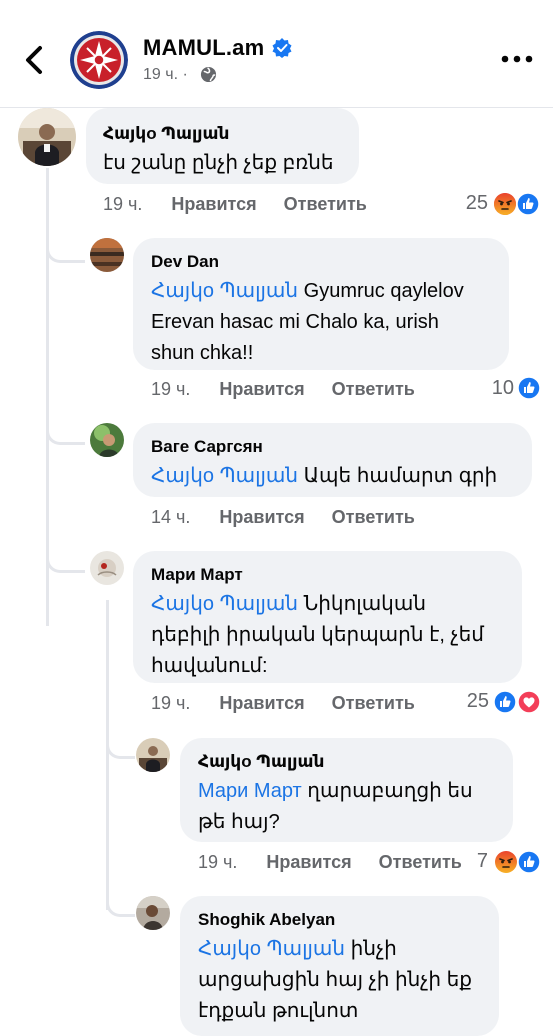 The width and height of the screenshot is (553, 1036). What do you see at coordinates (197, 575) in the screenshot?
I see `comment-author: Мари Март` at bounding box center [197, 575].